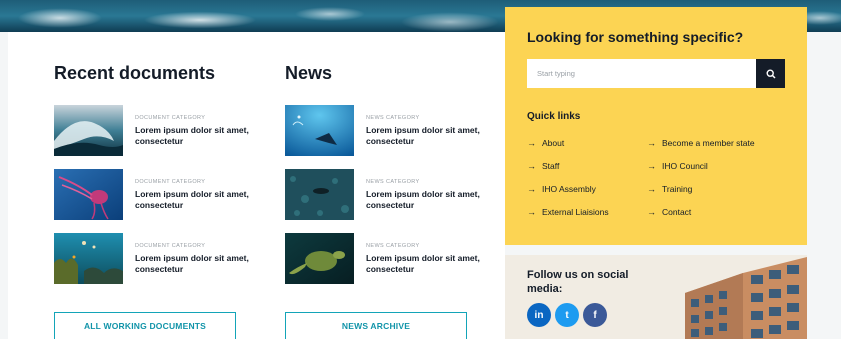  What do you see at coordinates (677, 212) in the screenshot?
I see `quick-link-label: Contact` at bounding box center [677, 212].